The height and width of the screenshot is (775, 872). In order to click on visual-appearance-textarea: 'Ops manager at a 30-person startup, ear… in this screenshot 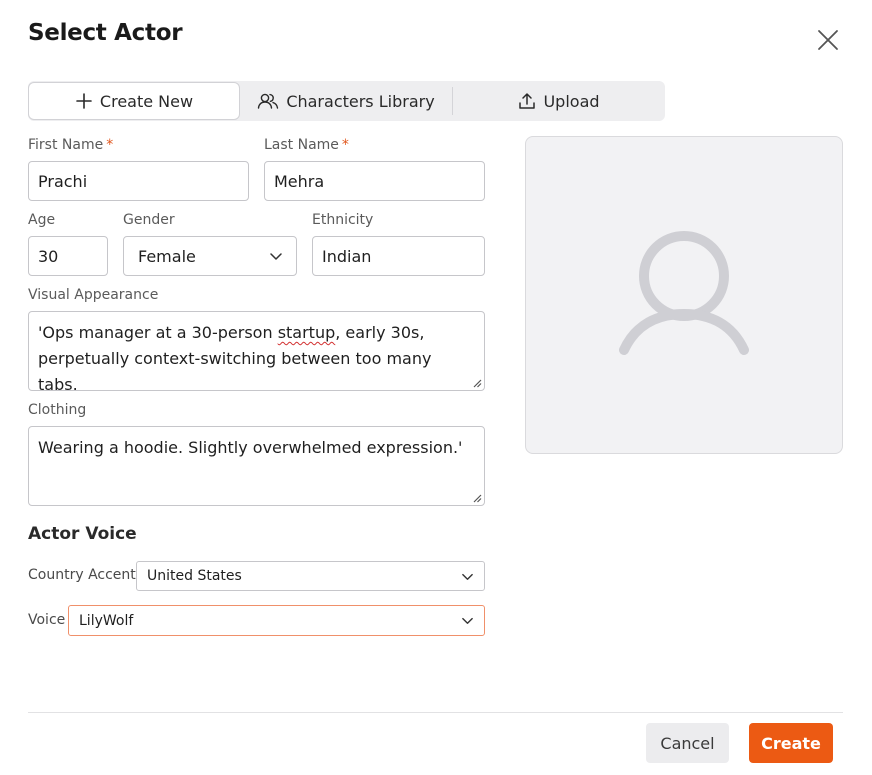, I will do `click(256, 352)`.